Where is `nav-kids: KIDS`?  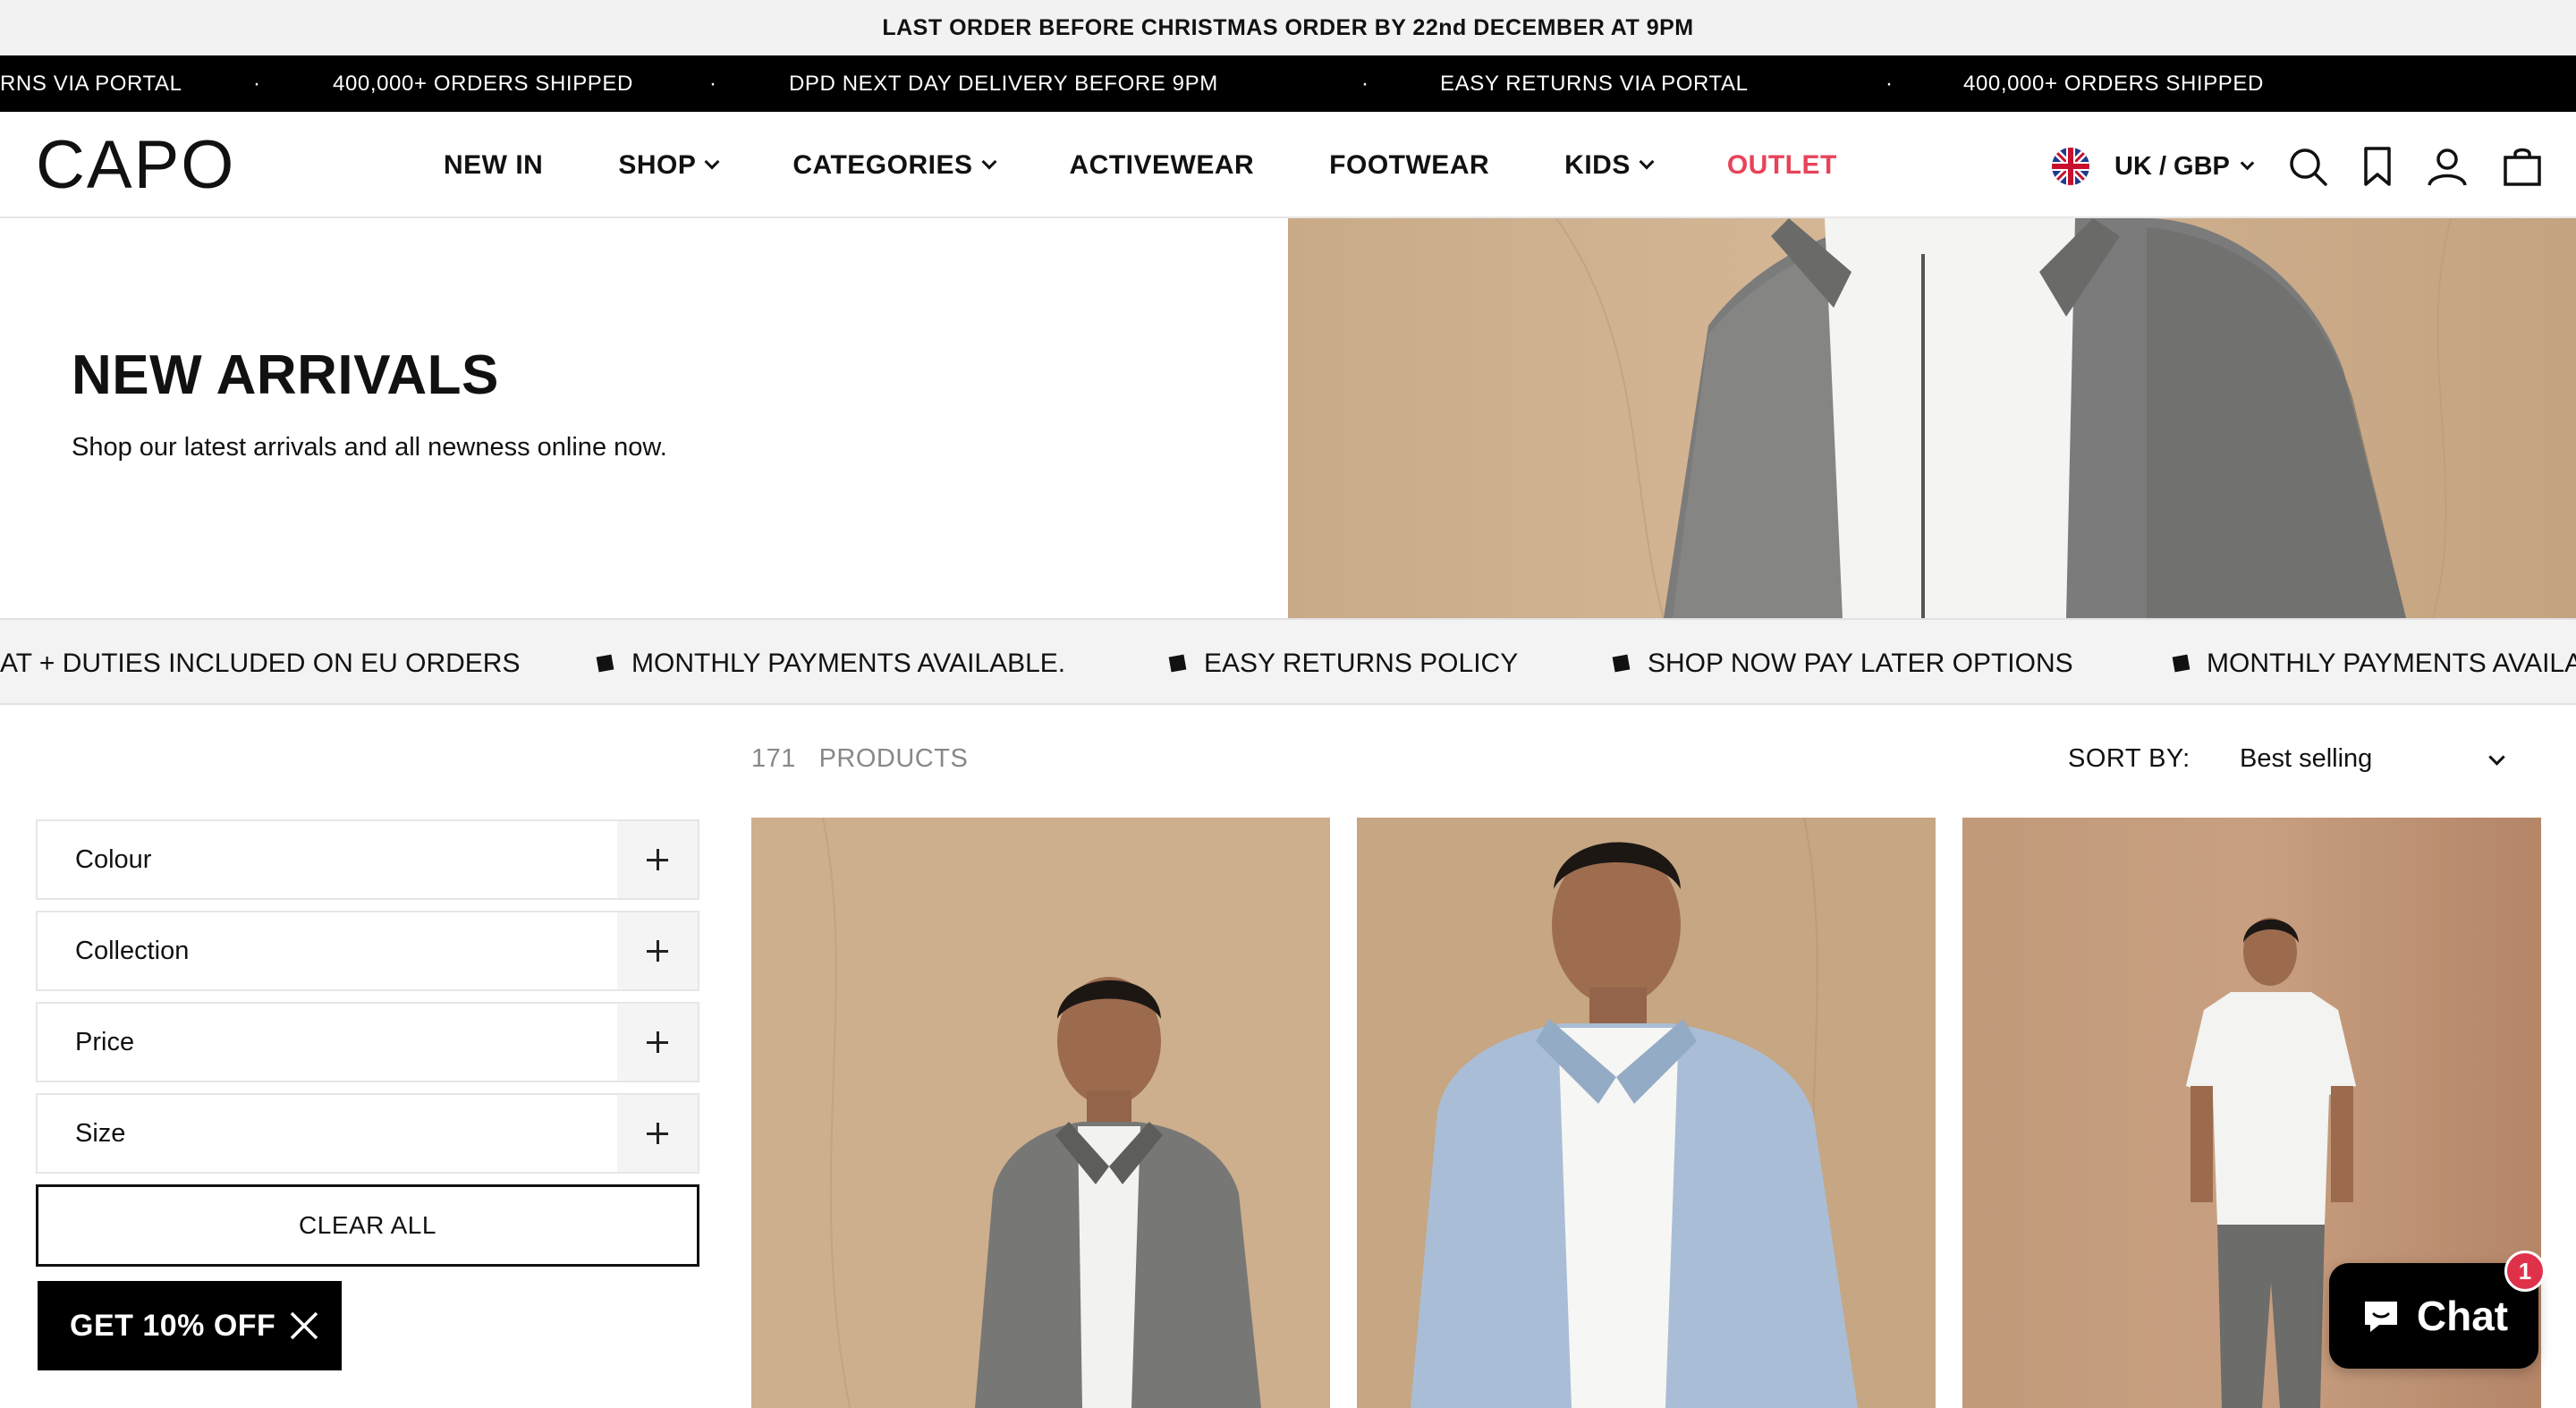
nav-kids: KIDS is located at coordinates (1609, 165).